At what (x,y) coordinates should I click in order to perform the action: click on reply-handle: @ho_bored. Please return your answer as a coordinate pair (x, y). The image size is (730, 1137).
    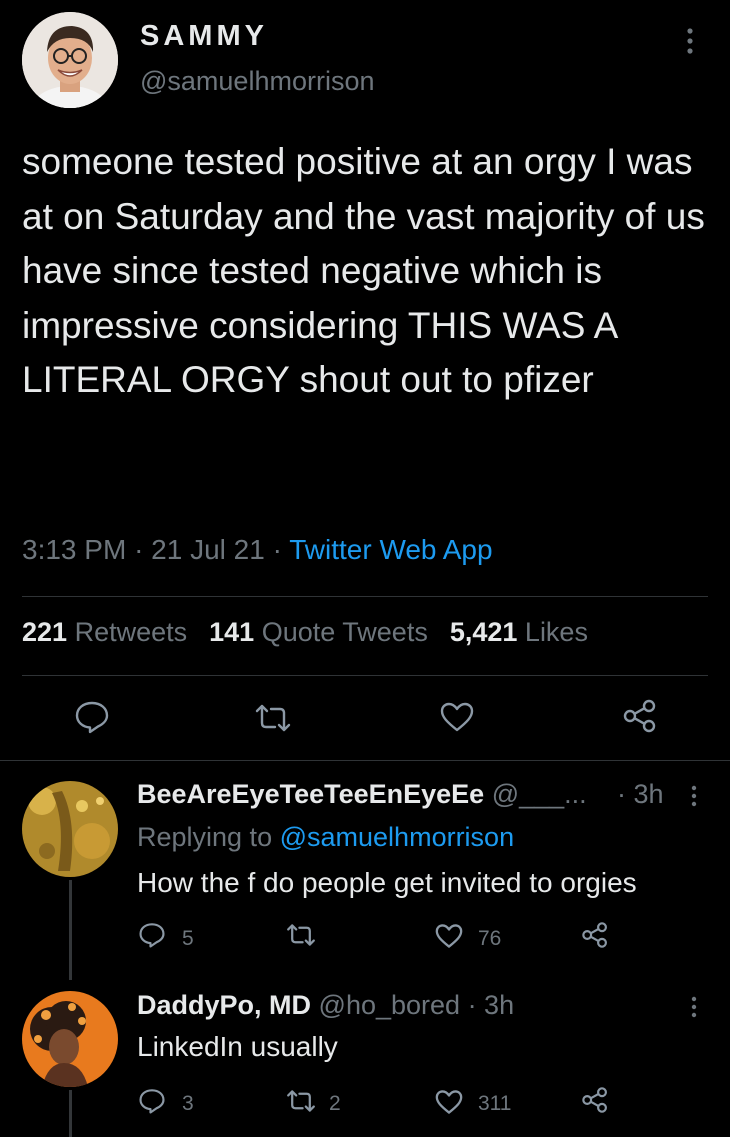
    Looking at the image, I should click on (390, 1005).